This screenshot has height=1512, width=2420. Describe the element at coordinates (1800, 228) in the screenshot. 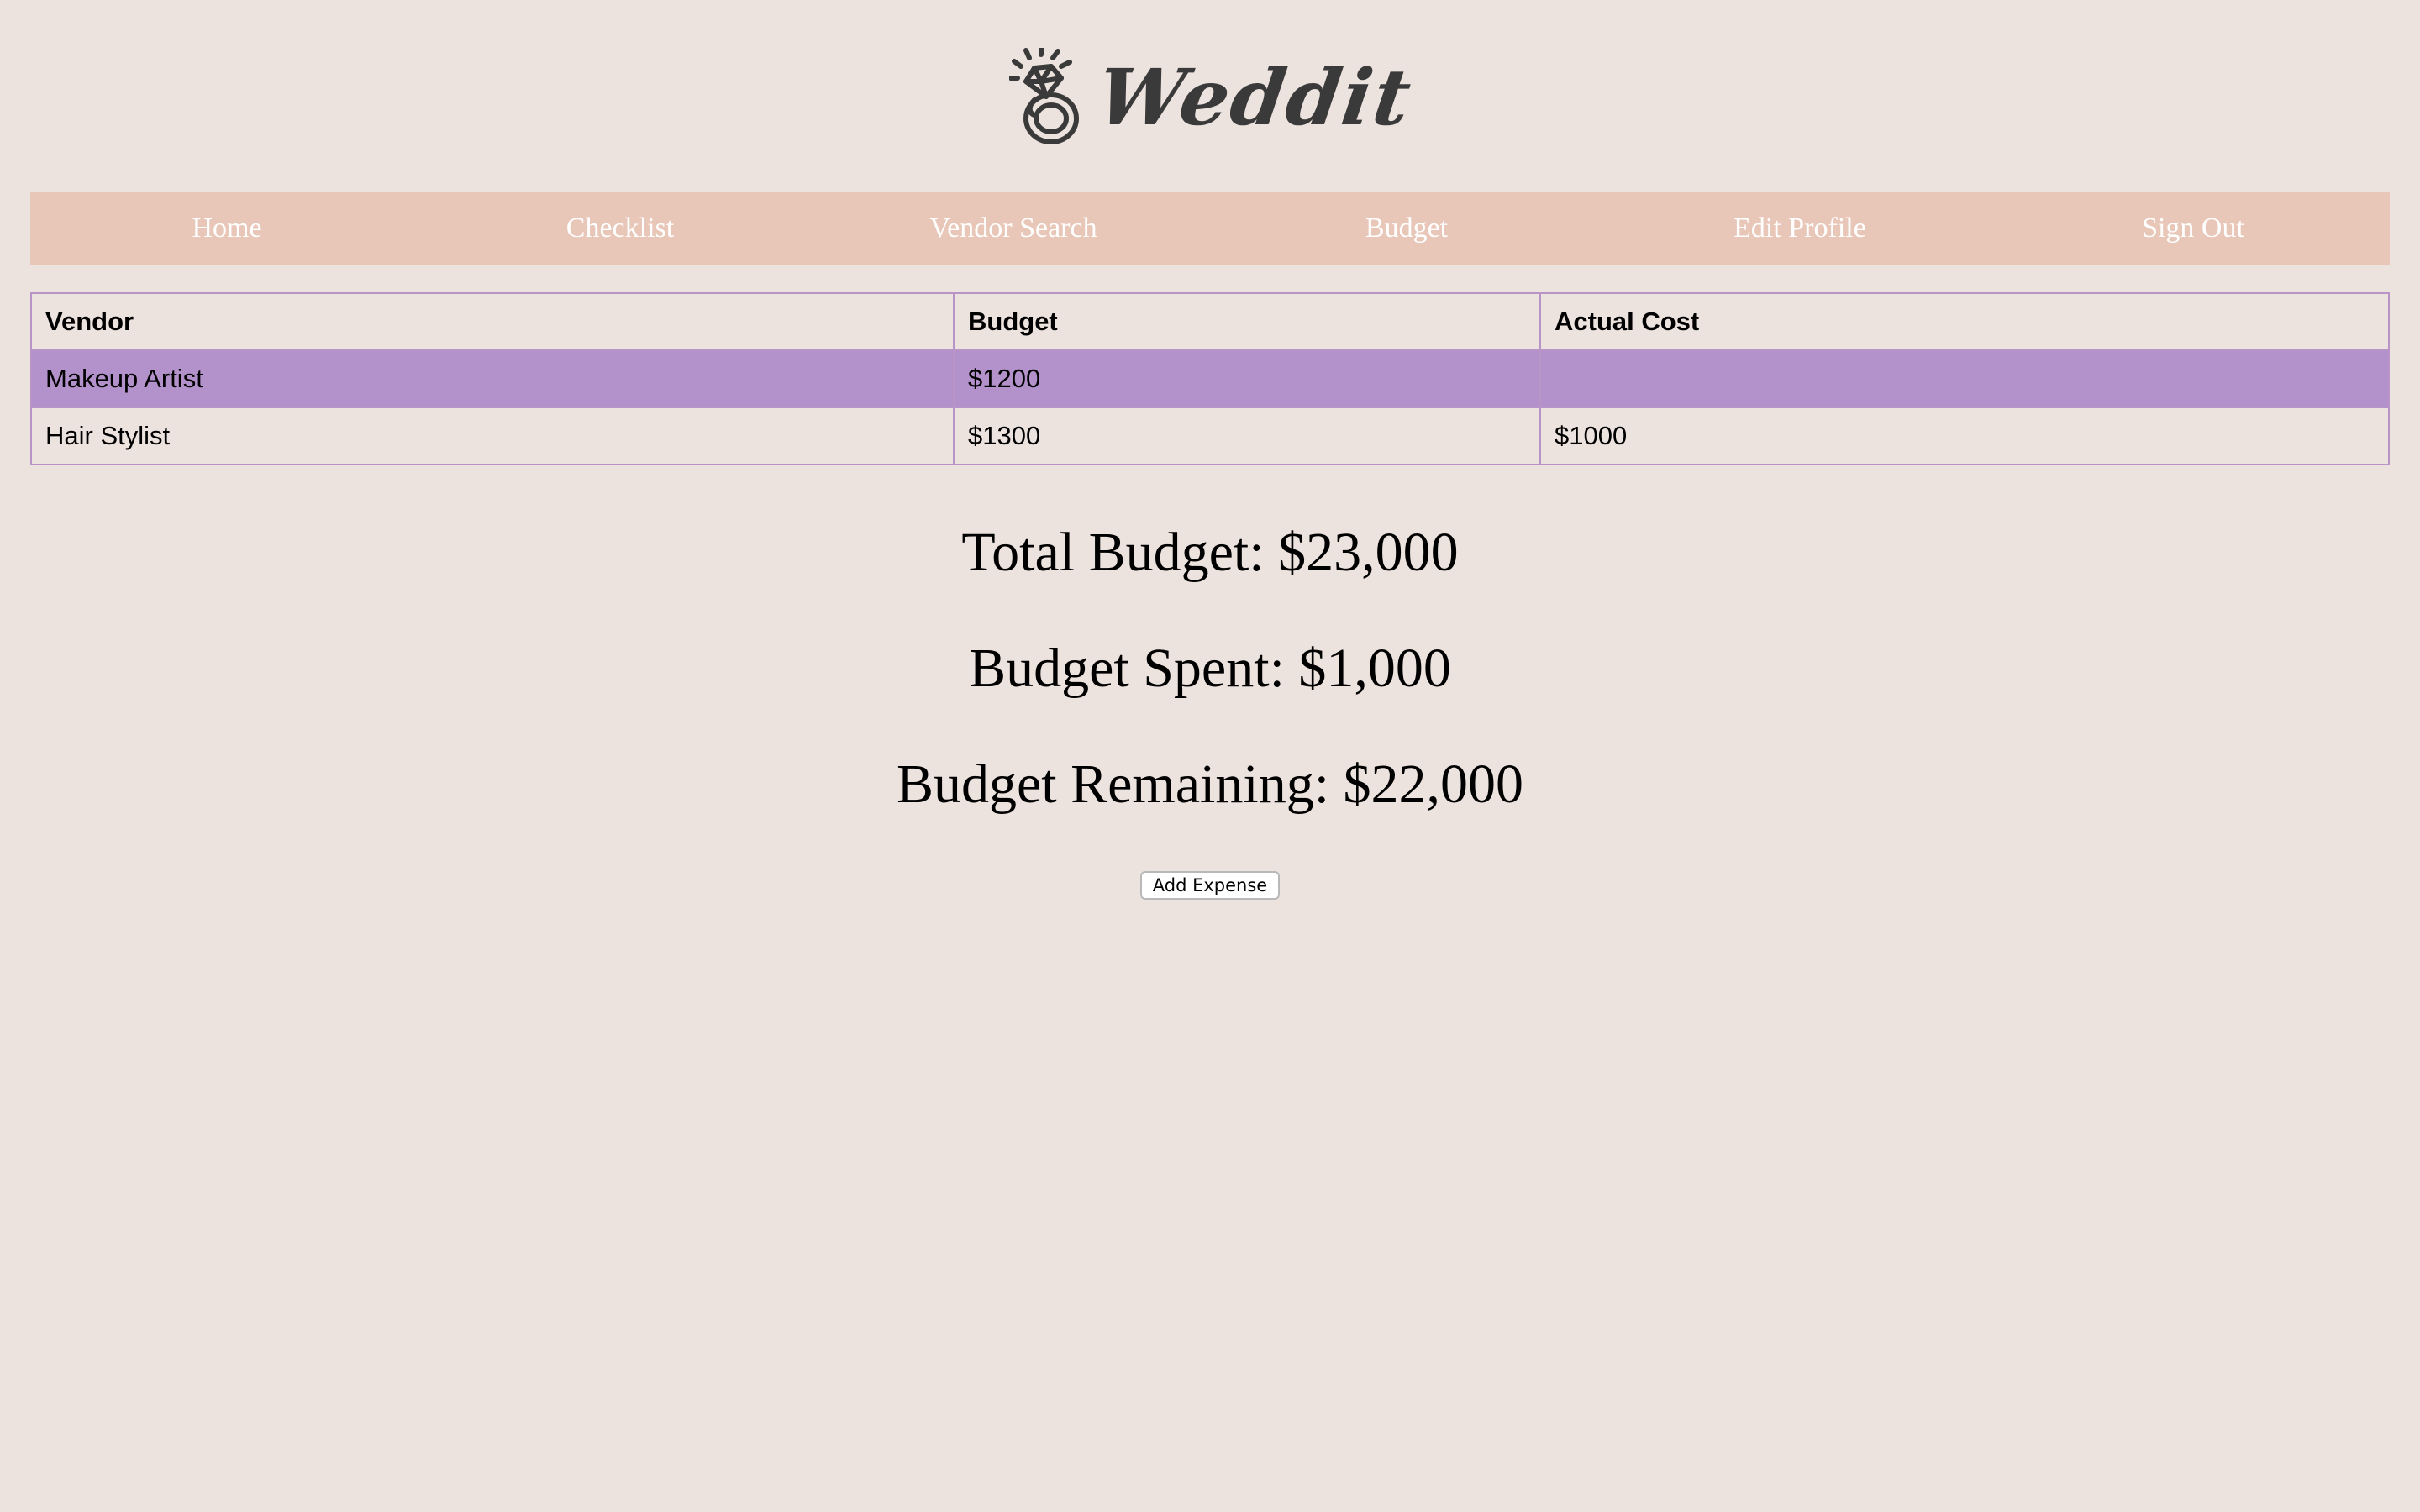

I see `nav-edit-profile: Edit Profile` at that location.